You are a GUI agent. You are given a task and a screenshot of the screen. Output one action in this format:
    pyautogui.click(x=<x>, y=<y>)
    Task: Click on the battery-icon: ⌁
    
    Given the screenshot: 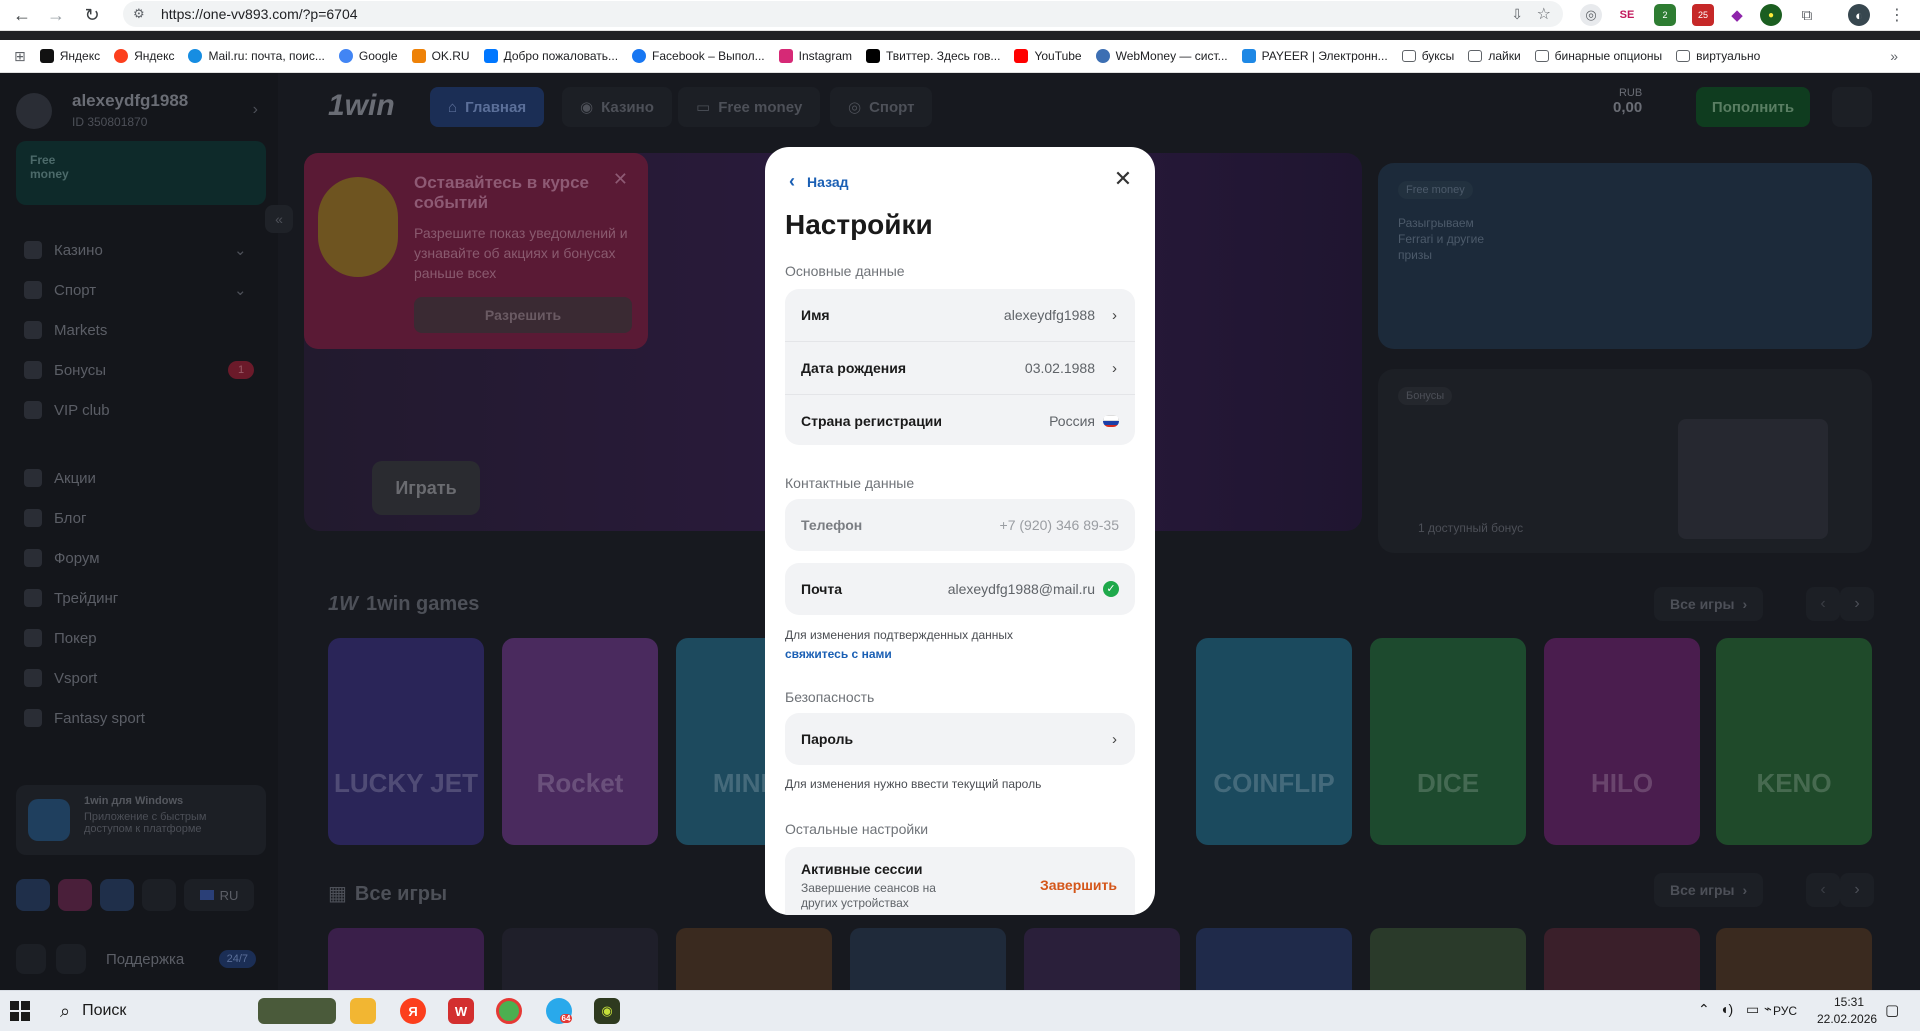 What is the action you would take?
    pyautogui.click(x=1768, y=1009)
    